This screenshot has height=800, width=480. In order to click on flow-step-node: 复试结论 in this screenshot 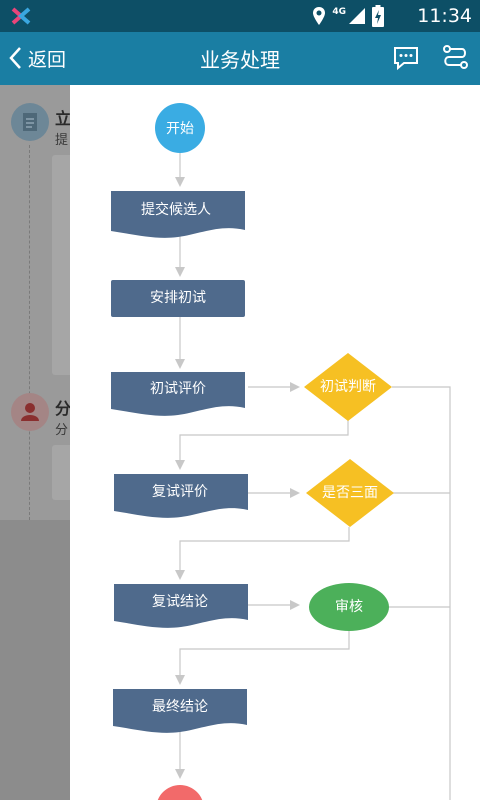, I will do `click(181, 606)`.